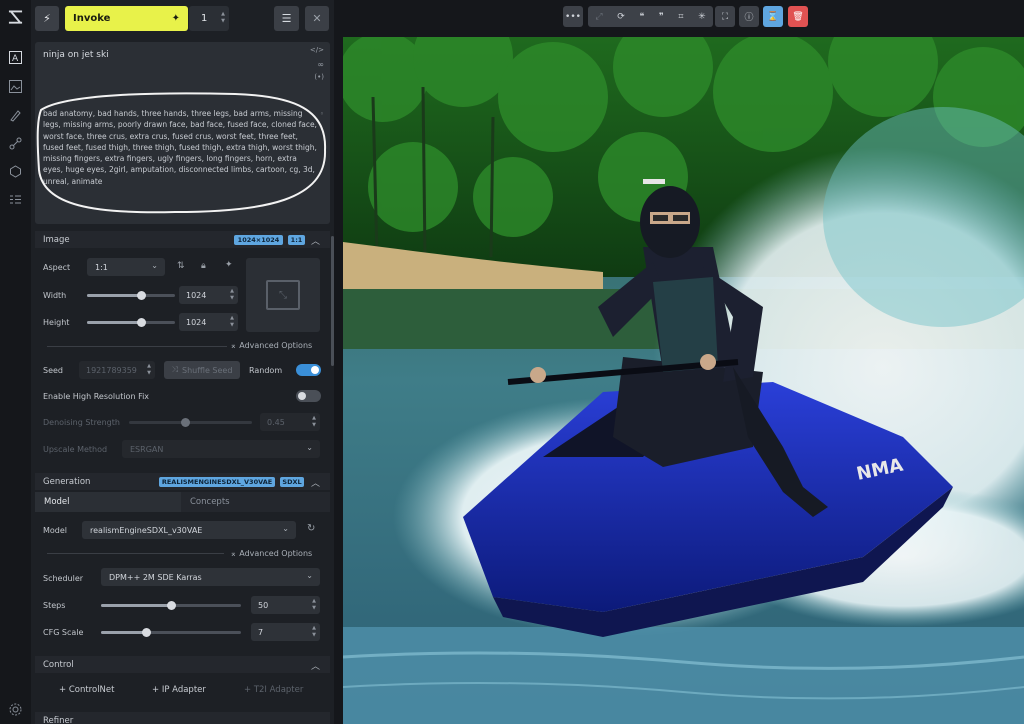  Describe the element at coordinates (189, 530) in the screenshot. I see `model-select: realismEngineSDXL_v30VAE ⌄` at that location.